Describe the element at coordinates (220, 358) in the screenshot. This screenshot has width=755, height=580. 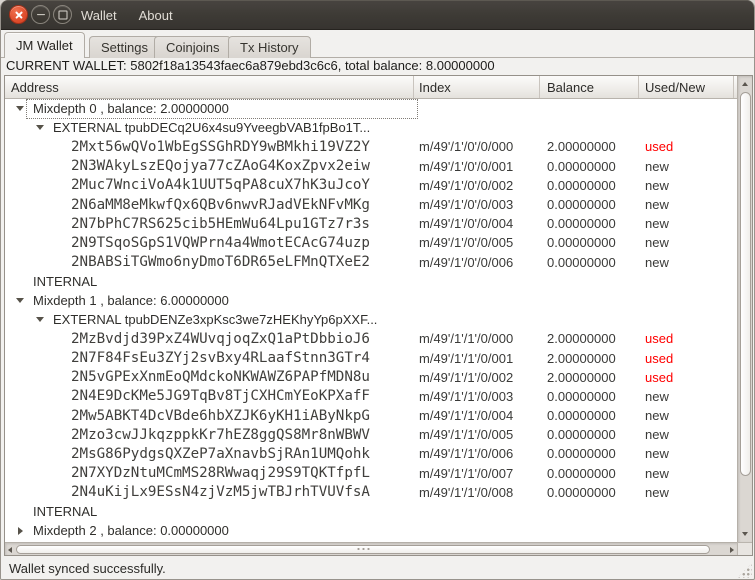
I see `address-text: 2N7F84FsEu3ZYj2svBxy4RLaafStnn3GTr4` at that location.